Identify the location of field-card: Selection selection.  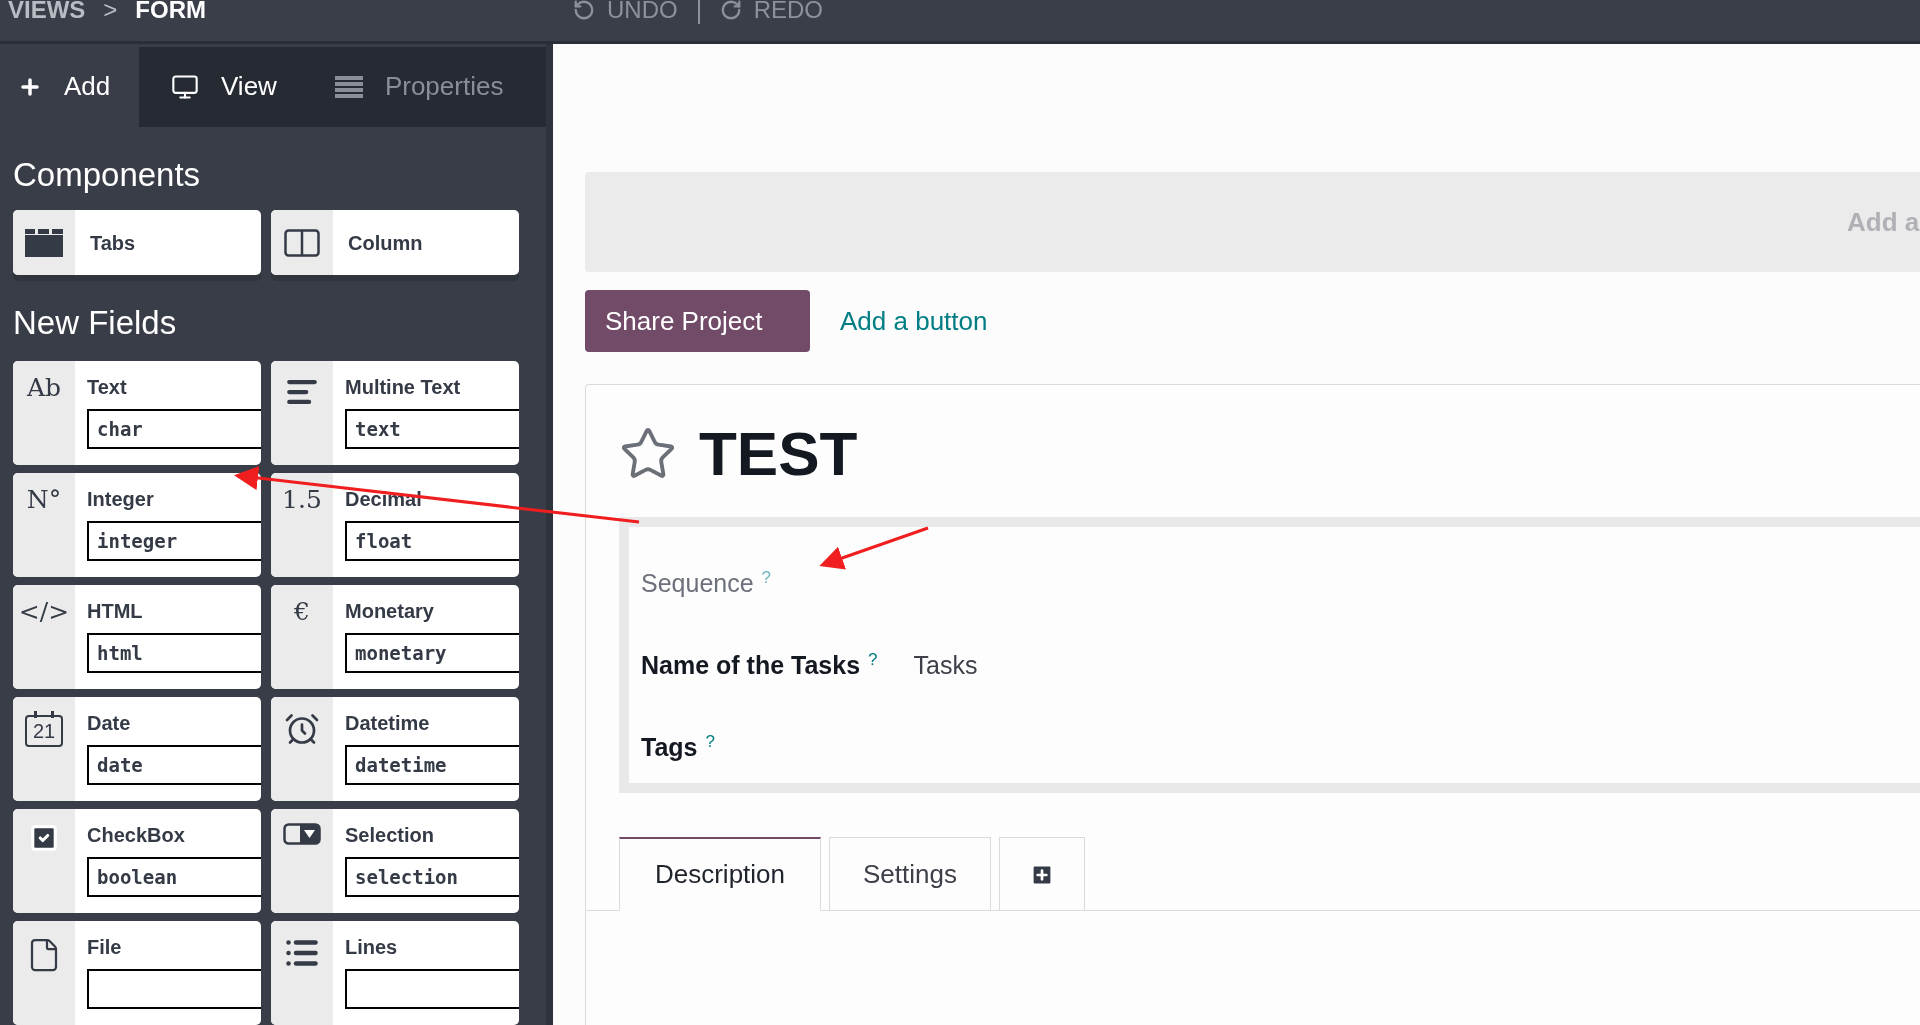
(395, 861).